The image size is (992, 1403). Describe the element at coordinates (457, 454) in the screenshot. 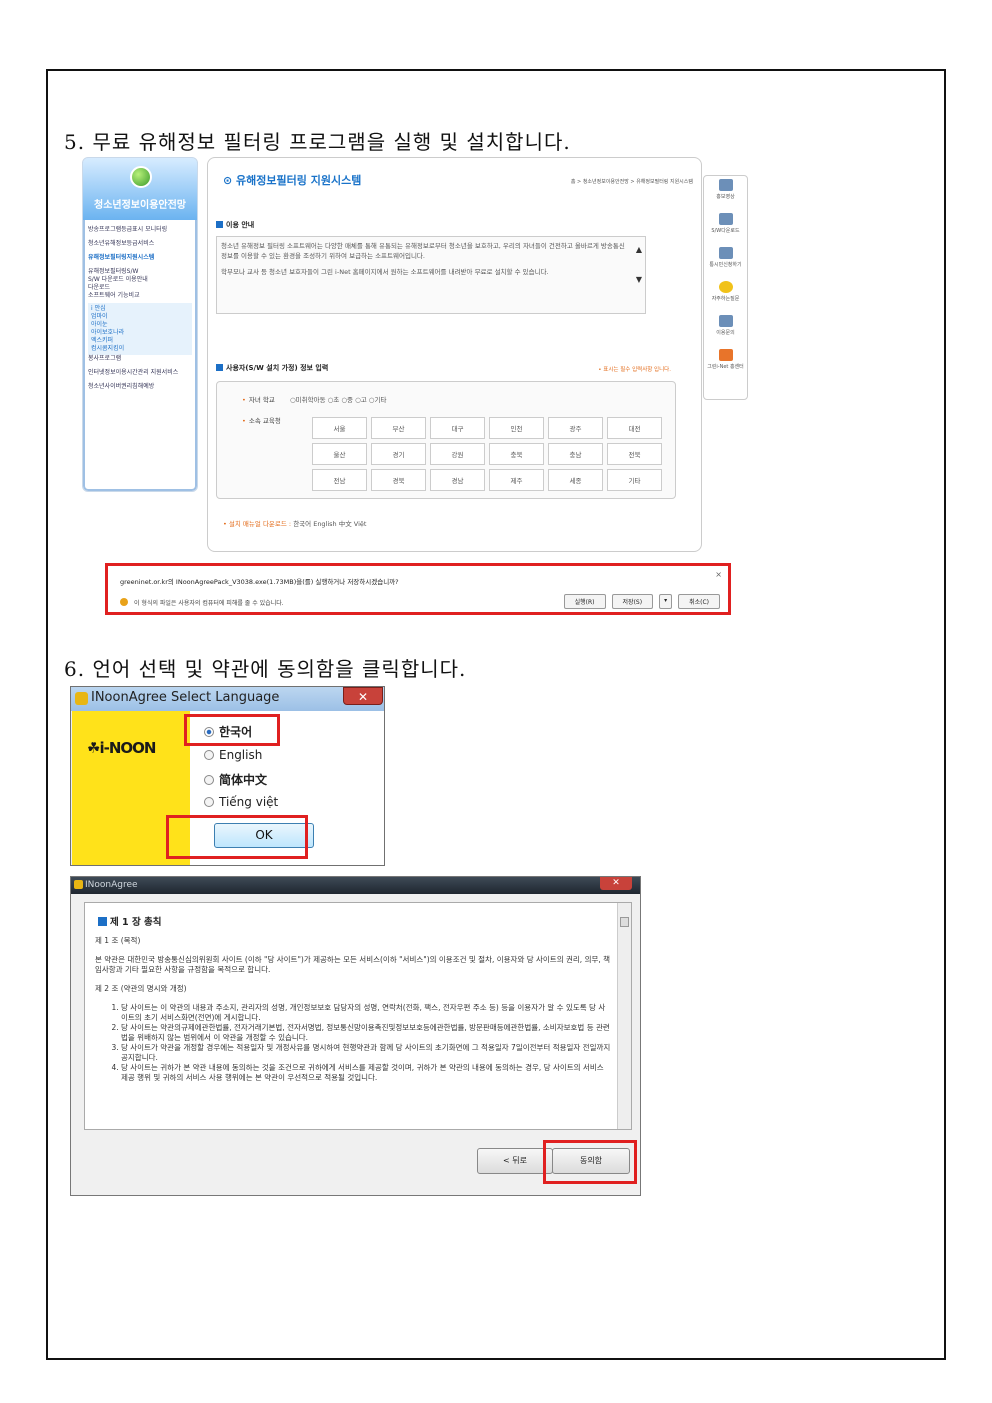

I see `region-button: 강원` at that location.